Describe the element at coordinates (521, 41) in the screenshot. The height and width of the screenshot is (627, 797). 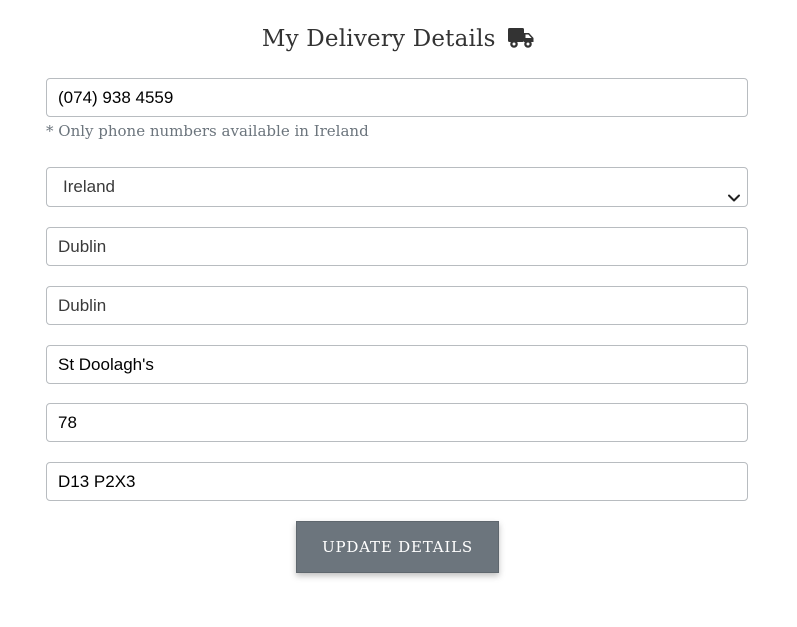
I see `truck-icon` at that location.